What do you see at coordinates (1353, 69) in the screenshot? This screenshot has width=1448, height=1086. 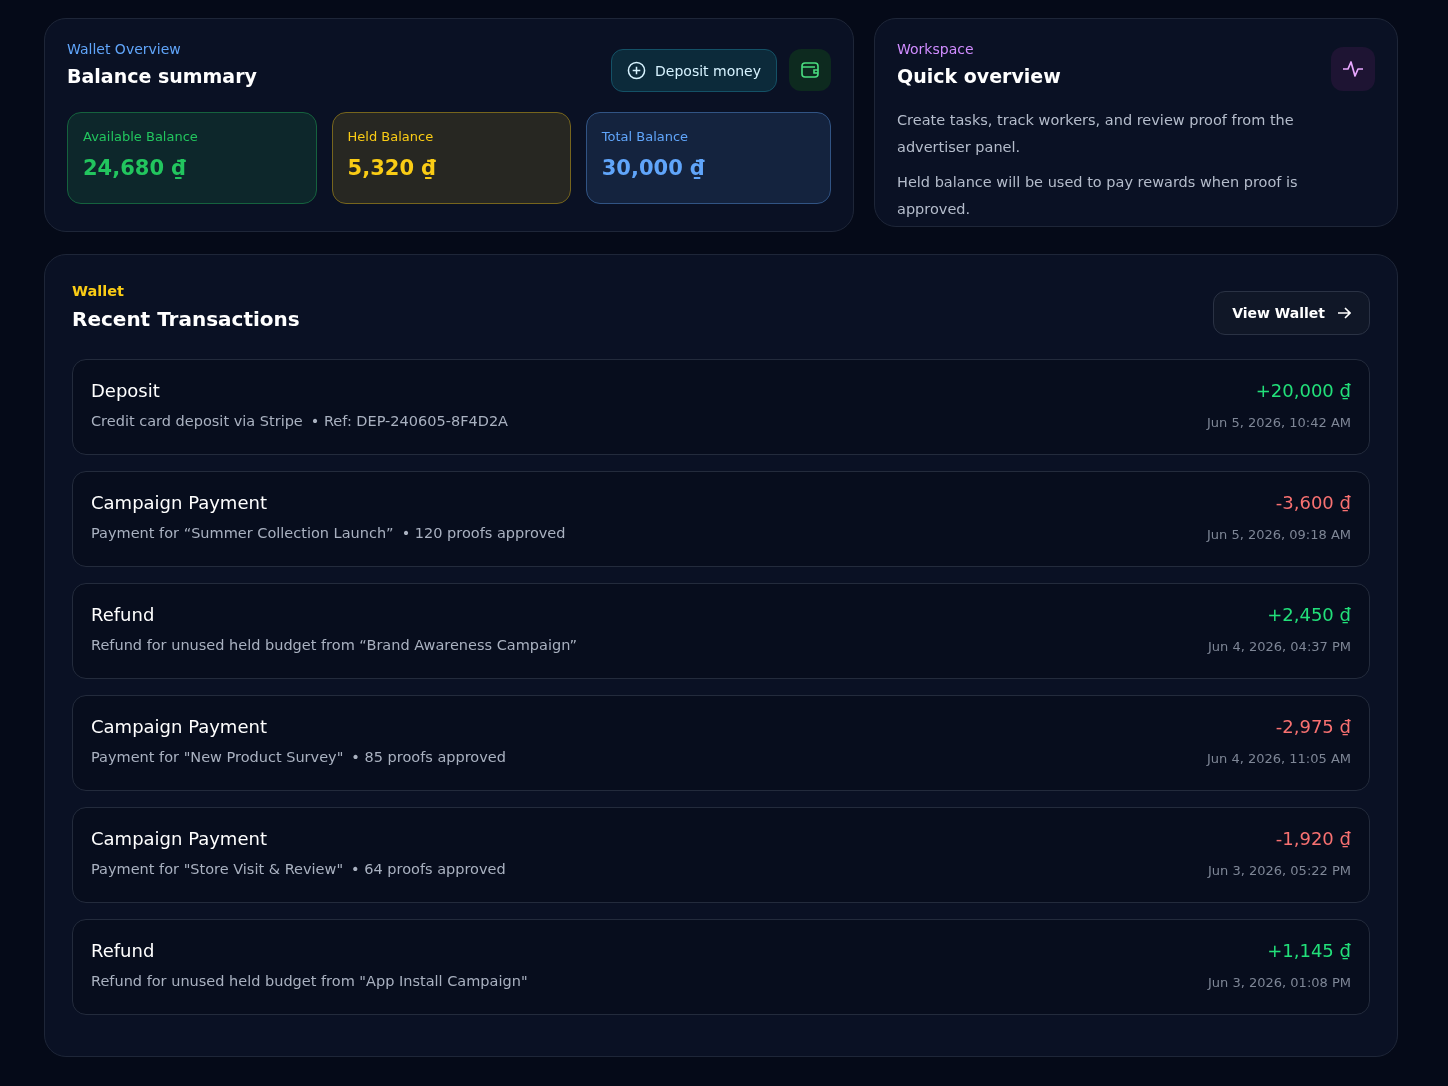 I see `pulse-icon` at bounding box center [1353, 69].